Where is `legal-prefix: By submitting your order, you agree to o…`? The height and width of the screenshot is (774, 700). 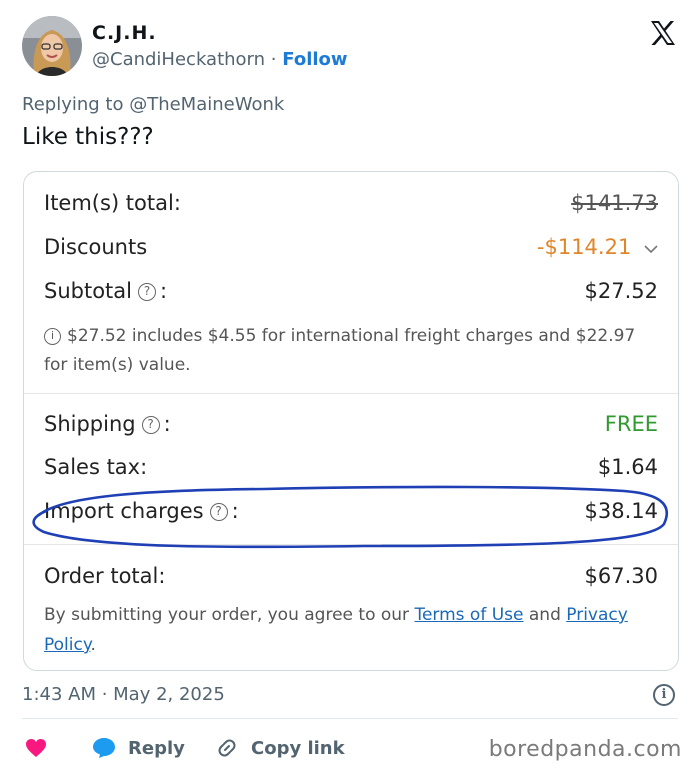
legal-prefix: By submitting your order, you agree to o… is located at coordinates (227, 615).